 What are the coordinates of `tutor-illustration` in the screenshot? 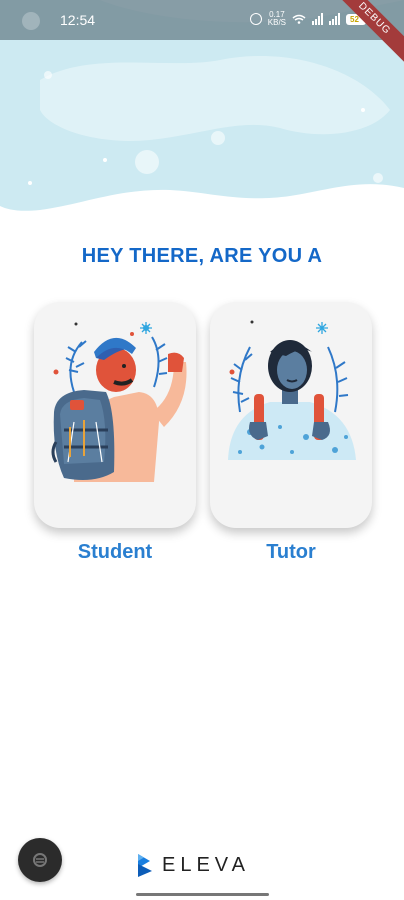 It's located at (292, 390).